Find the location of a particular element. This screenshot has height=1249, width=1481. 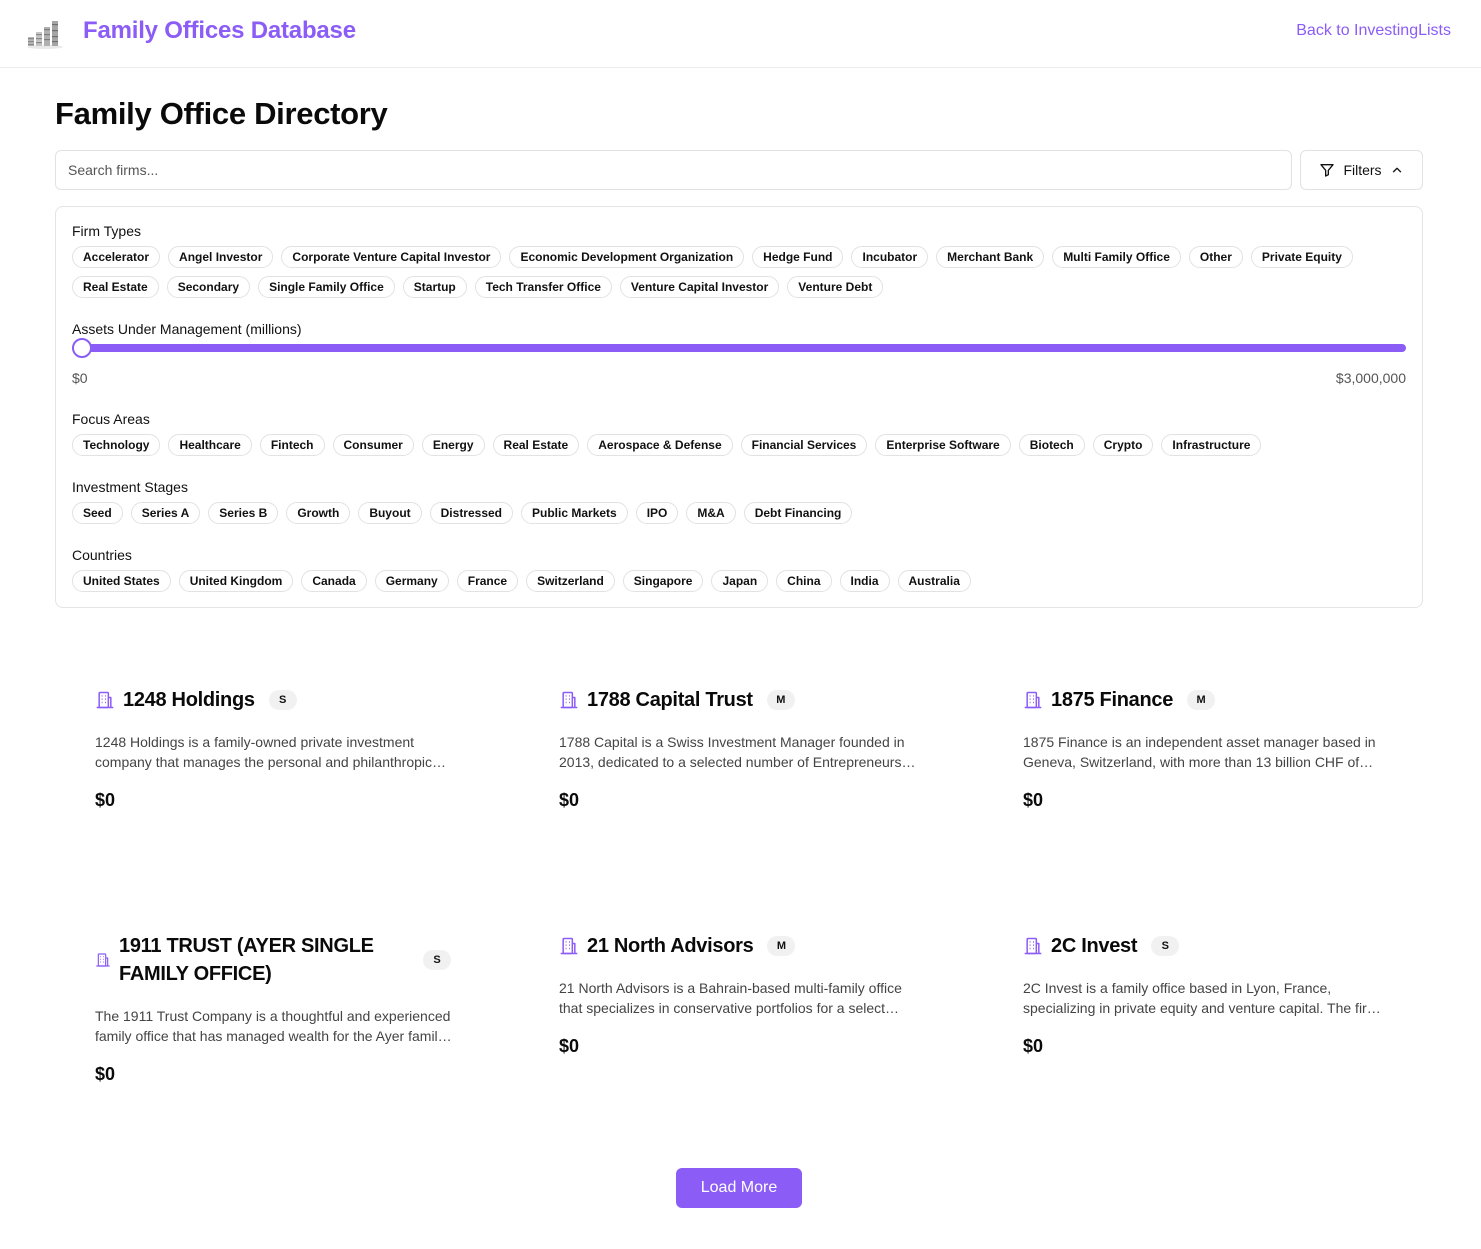

firm-type-chip: Venture Debt is located at coordinates (835, 287).